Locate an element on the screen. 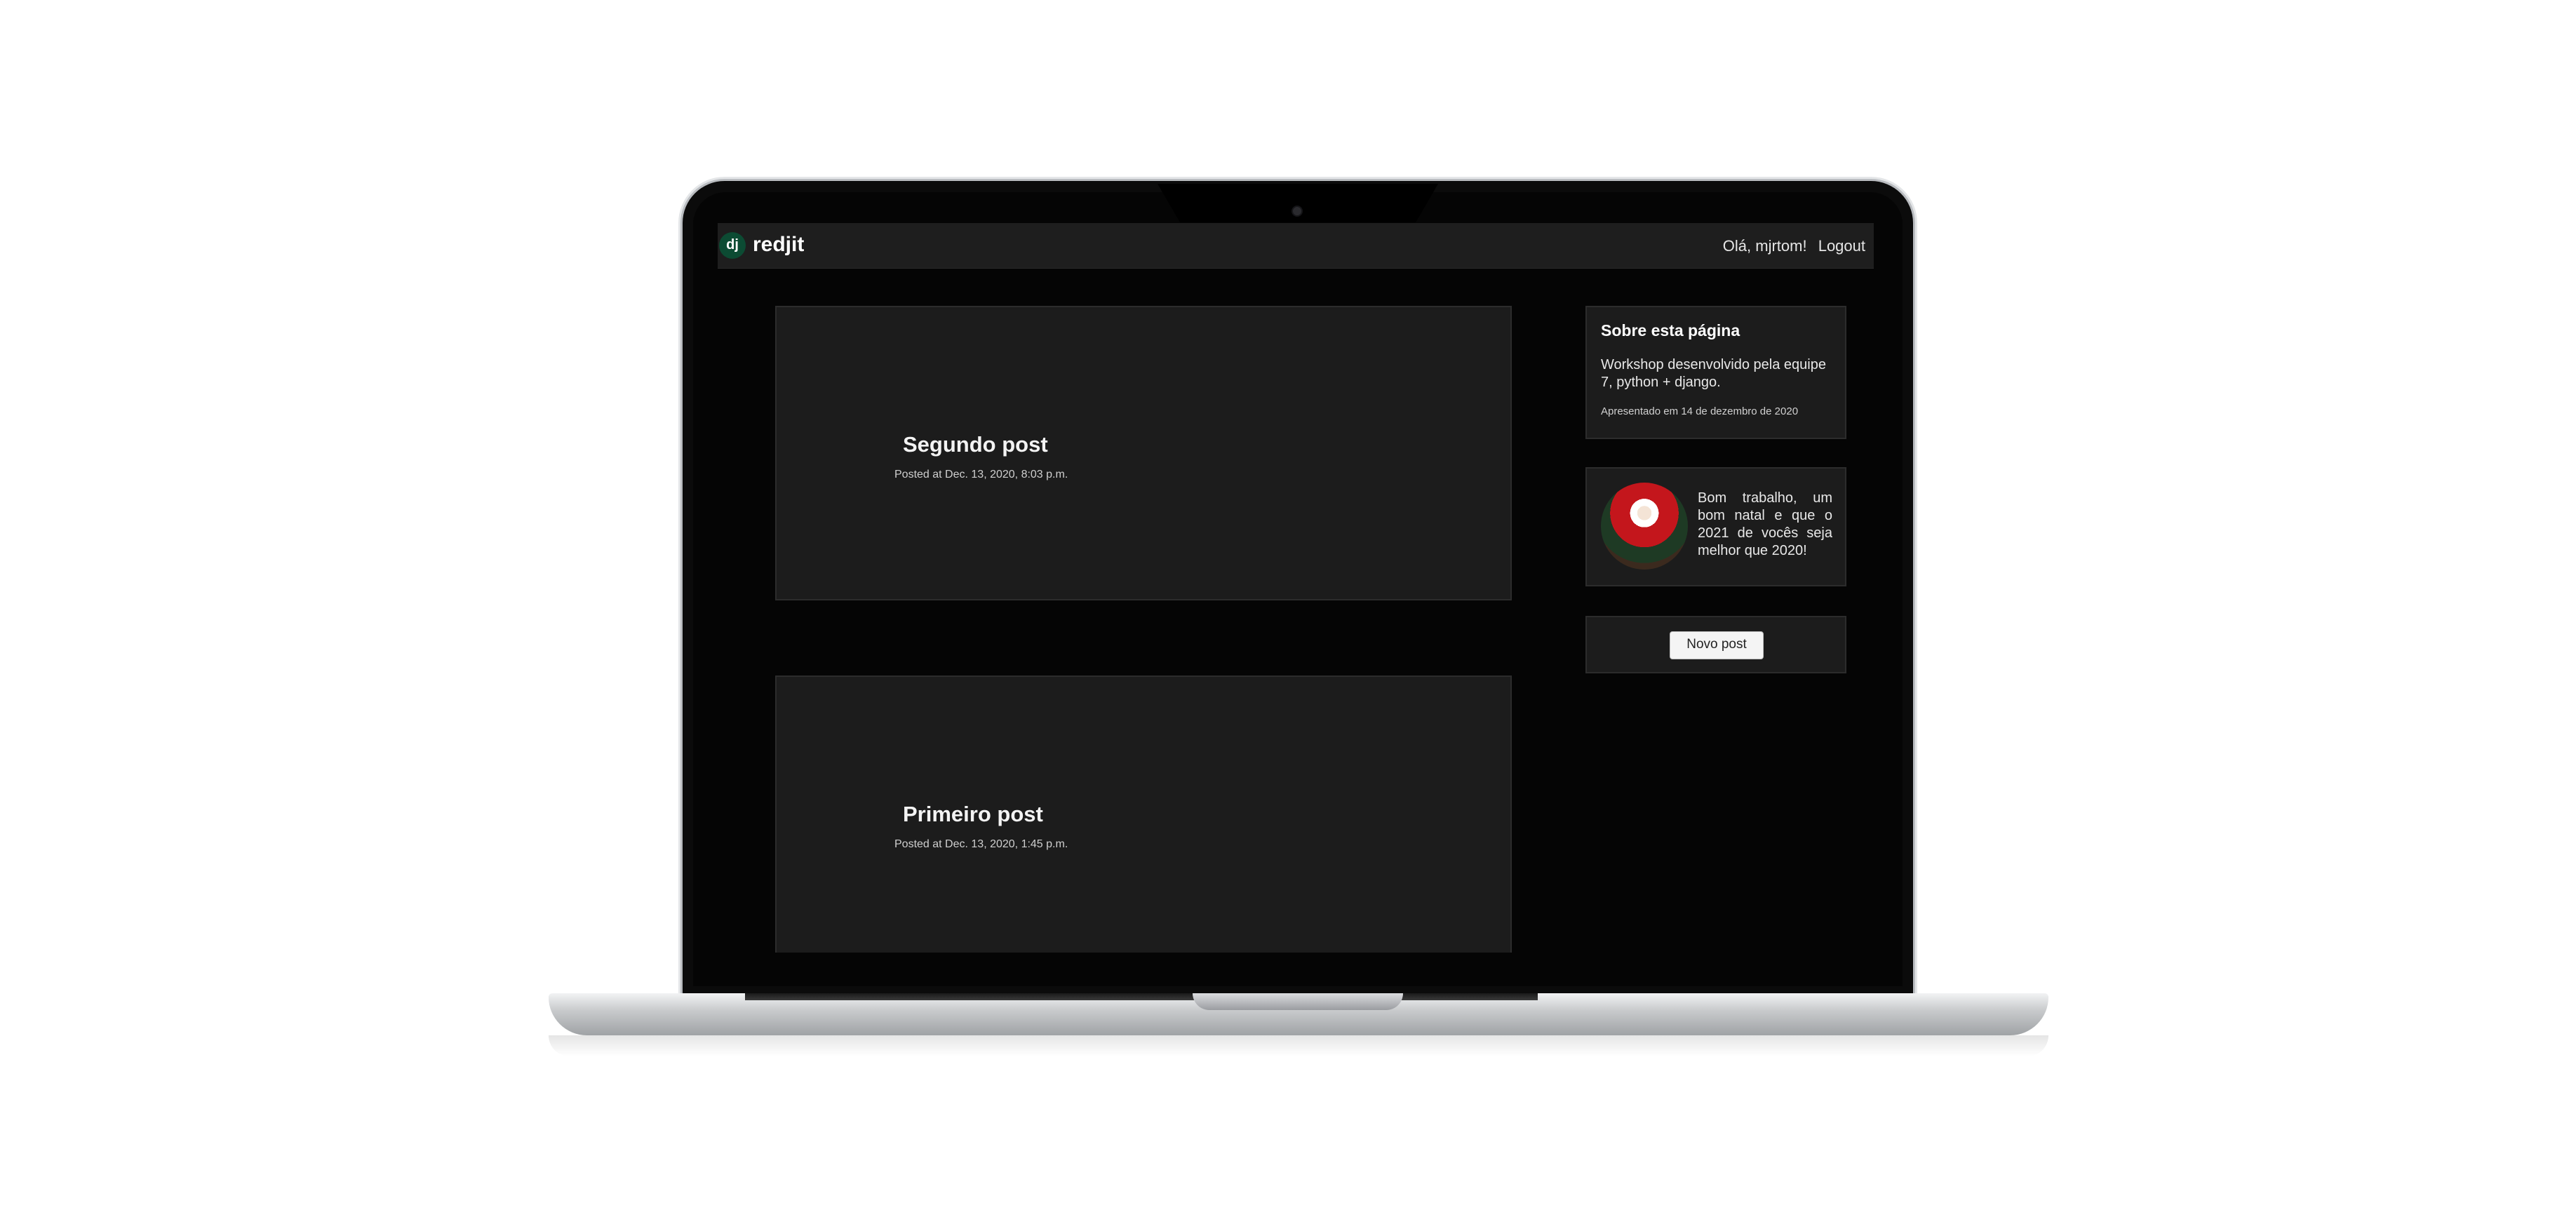 The height and width of the screenshot is (1217, 2576). new-post-card: Novo post is located at coordinates (1715, 645).